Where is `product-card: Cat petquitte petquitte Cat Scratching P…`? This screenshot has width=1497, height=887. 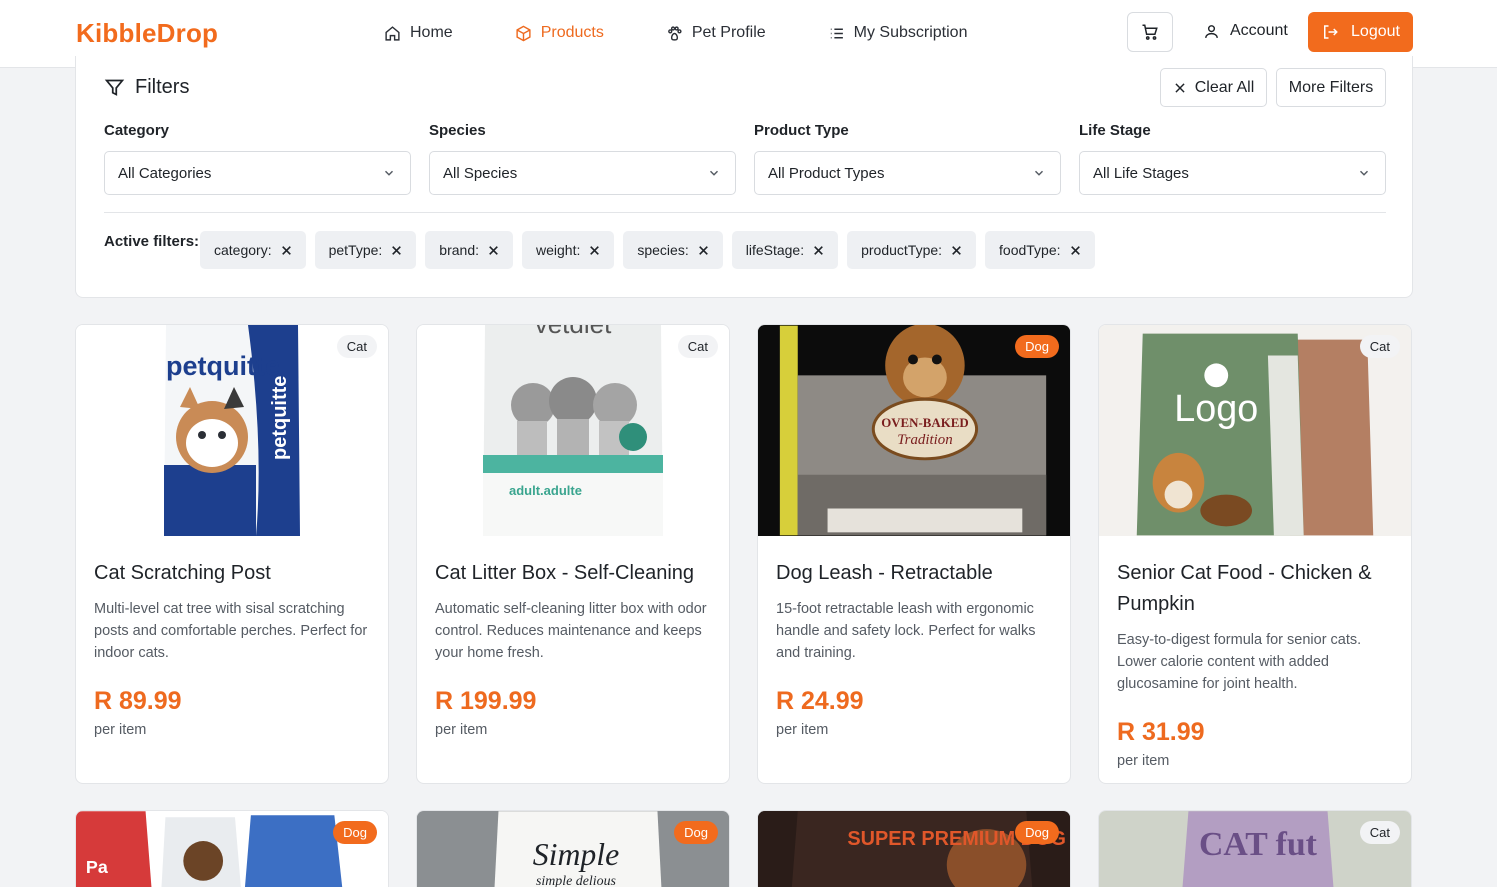
product-card: Cat petquitte petquitte Cat Scratching P… is located at coordinates (232, 554).